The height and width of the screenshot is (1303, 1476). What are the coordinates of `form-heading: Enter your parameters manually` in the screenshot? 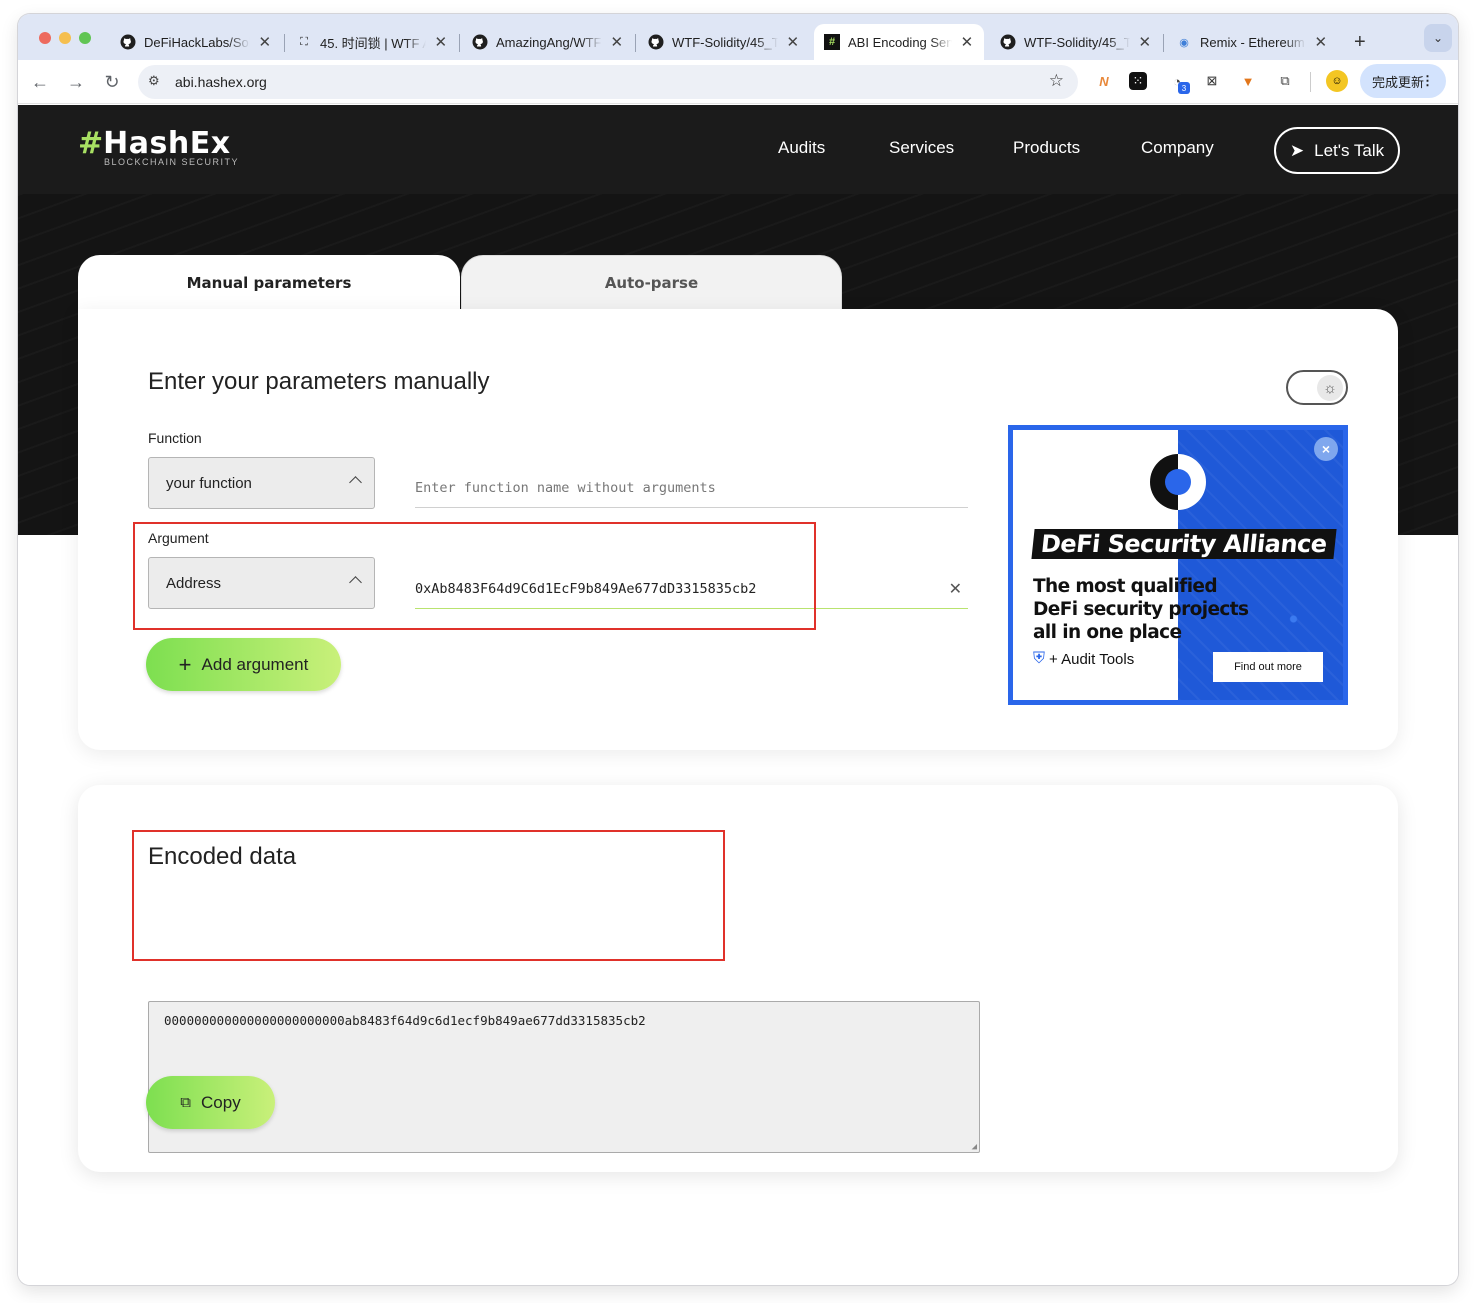 It's located at (319, 381).